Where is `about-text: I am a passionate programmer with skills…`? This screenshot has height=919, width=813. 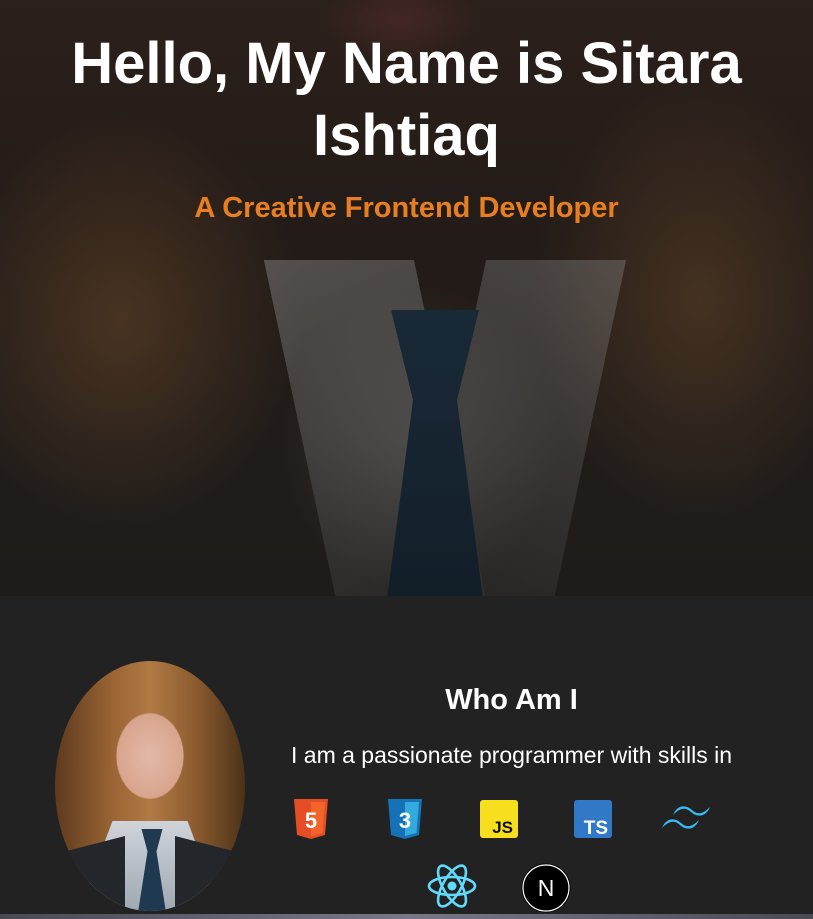 about-text: I am a passionate programmer with skills… is located at coordinates (511, 755).